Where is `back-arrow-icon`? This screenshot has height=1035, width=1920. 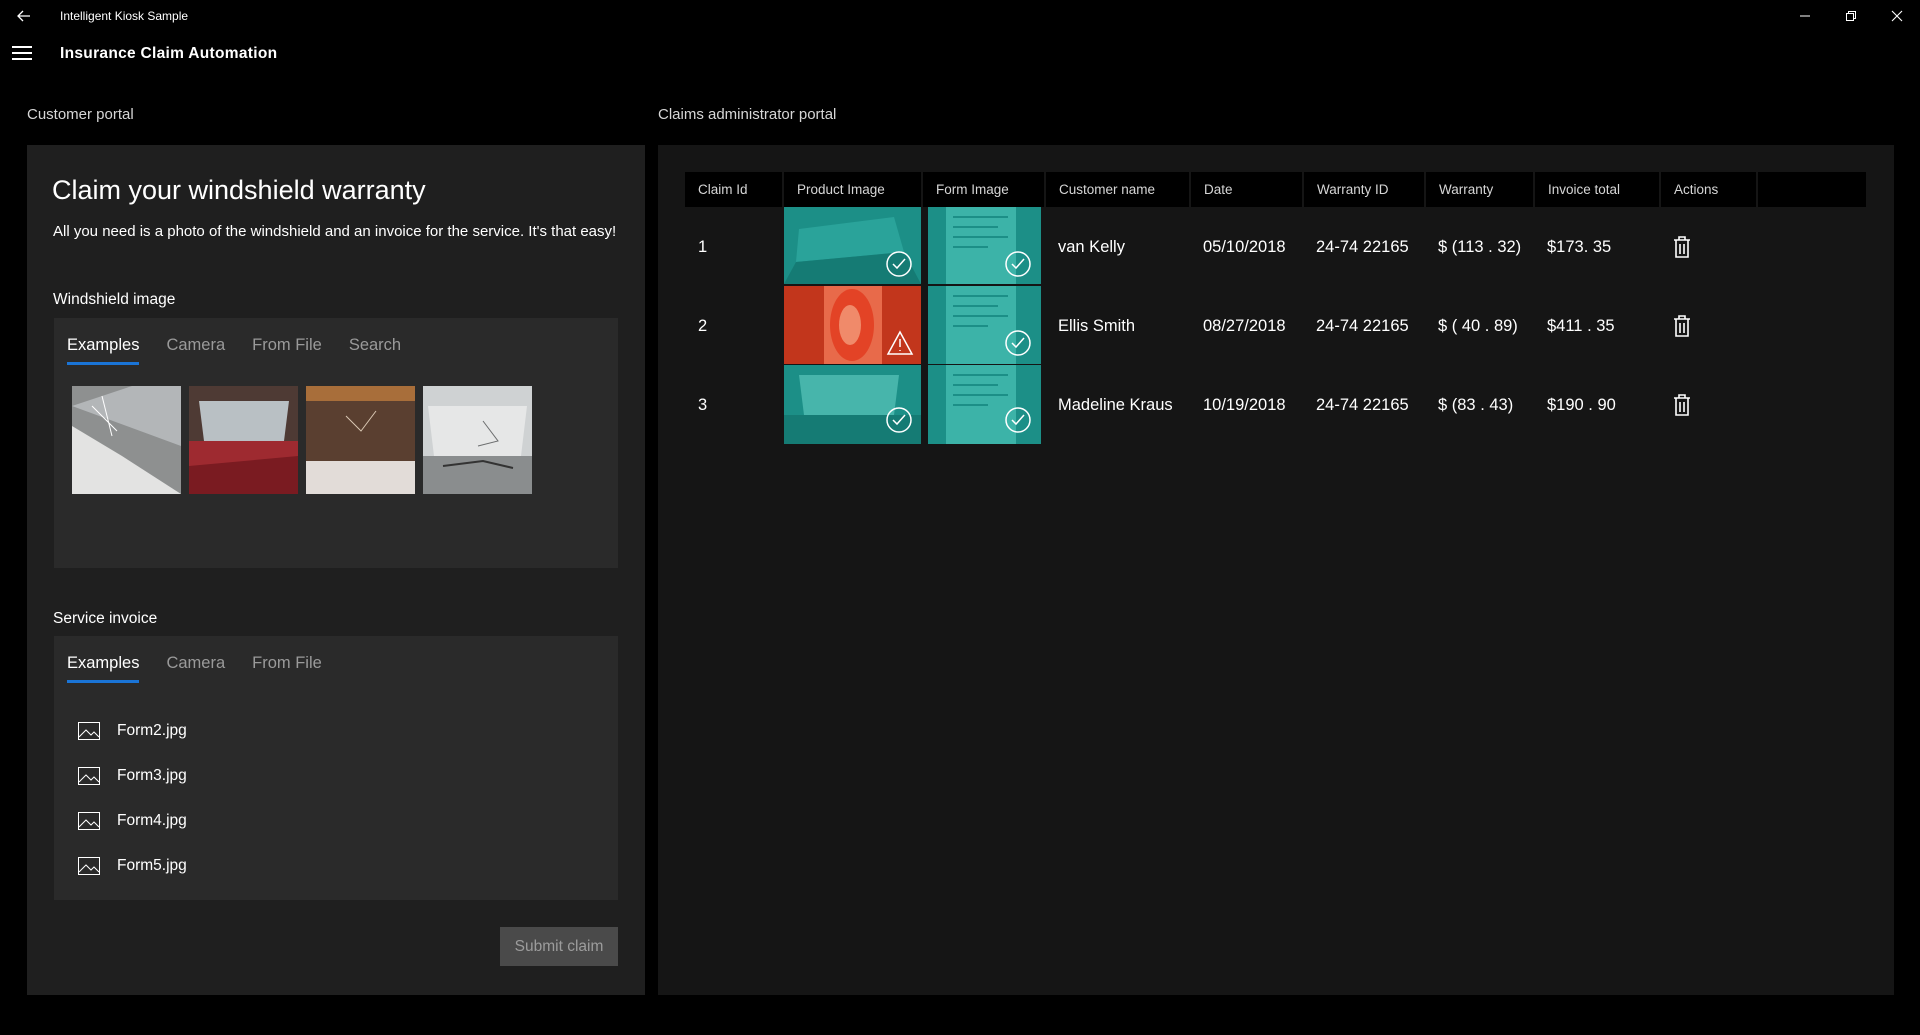
back-arrow-icon is located at coordinates (23, 16).